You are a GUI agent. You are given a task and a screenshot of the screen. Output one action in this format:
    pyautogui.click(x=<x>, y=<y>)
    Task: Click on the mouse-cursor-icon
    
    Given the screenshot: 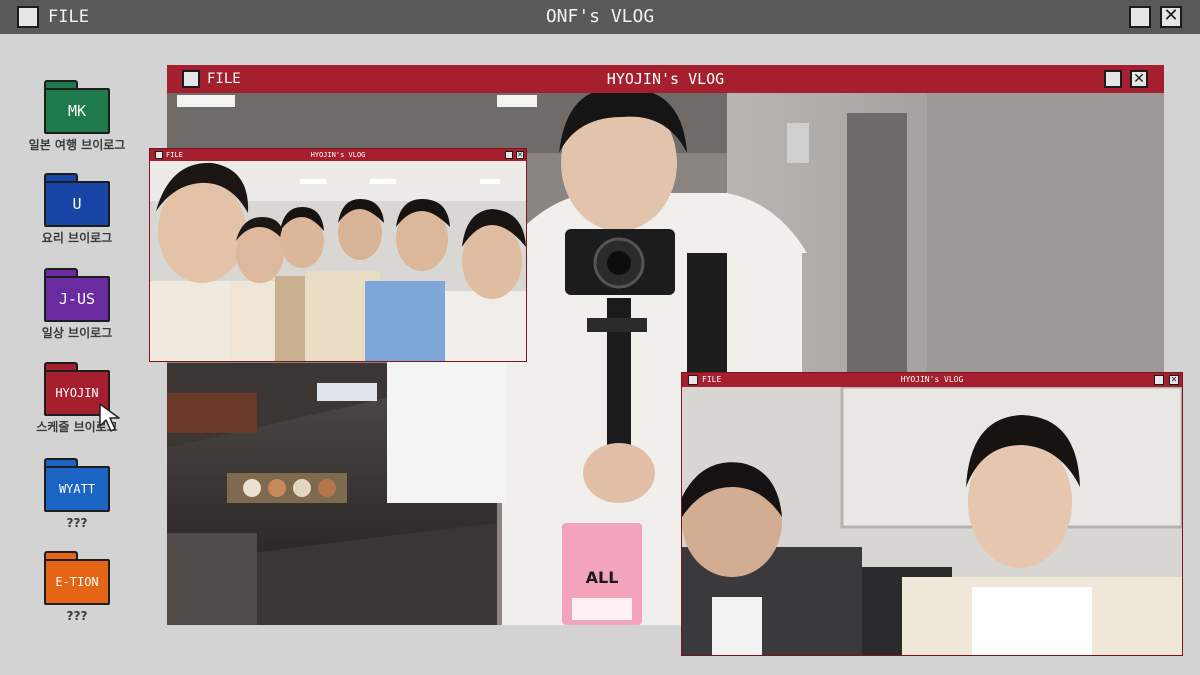 What is the action you would take?
    pyautogui.click(x=109, y=417)
    